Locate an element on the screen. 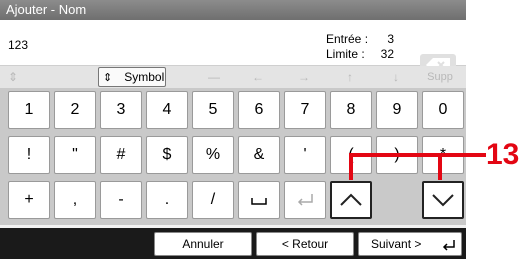  callout-bracket is located at coordinates (395, 166).